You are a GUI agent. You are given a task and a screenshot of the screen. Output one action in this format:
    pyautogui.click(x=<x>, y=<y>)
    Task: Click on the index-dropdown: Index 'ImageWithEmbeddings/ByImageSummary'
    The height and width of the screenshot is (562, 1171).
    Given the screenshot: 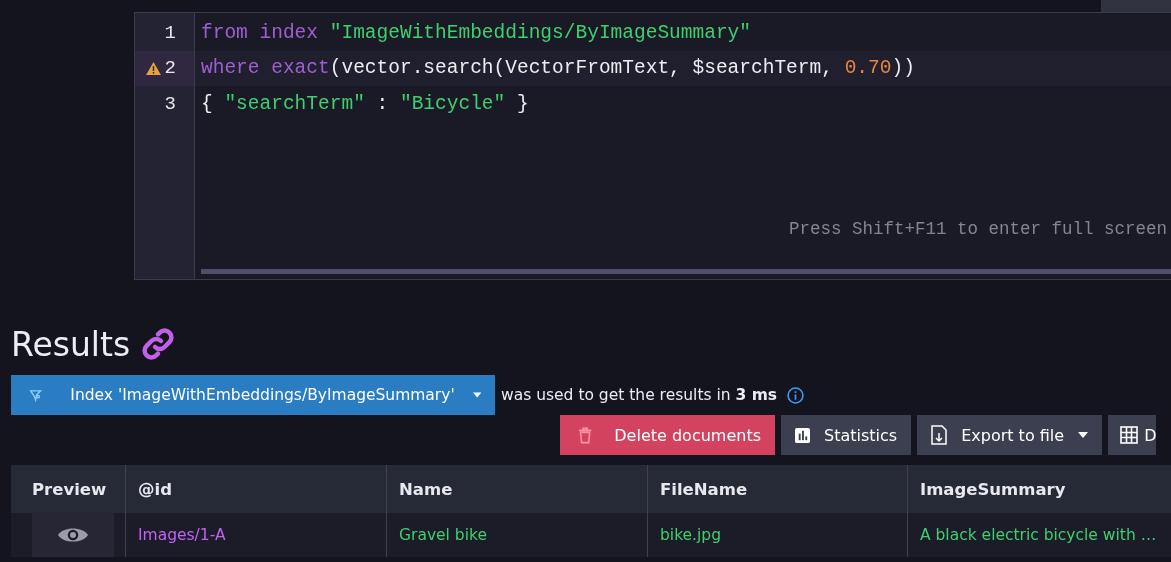 What is the action you would take?
    pyautogui.click(x=253, y=395)
    